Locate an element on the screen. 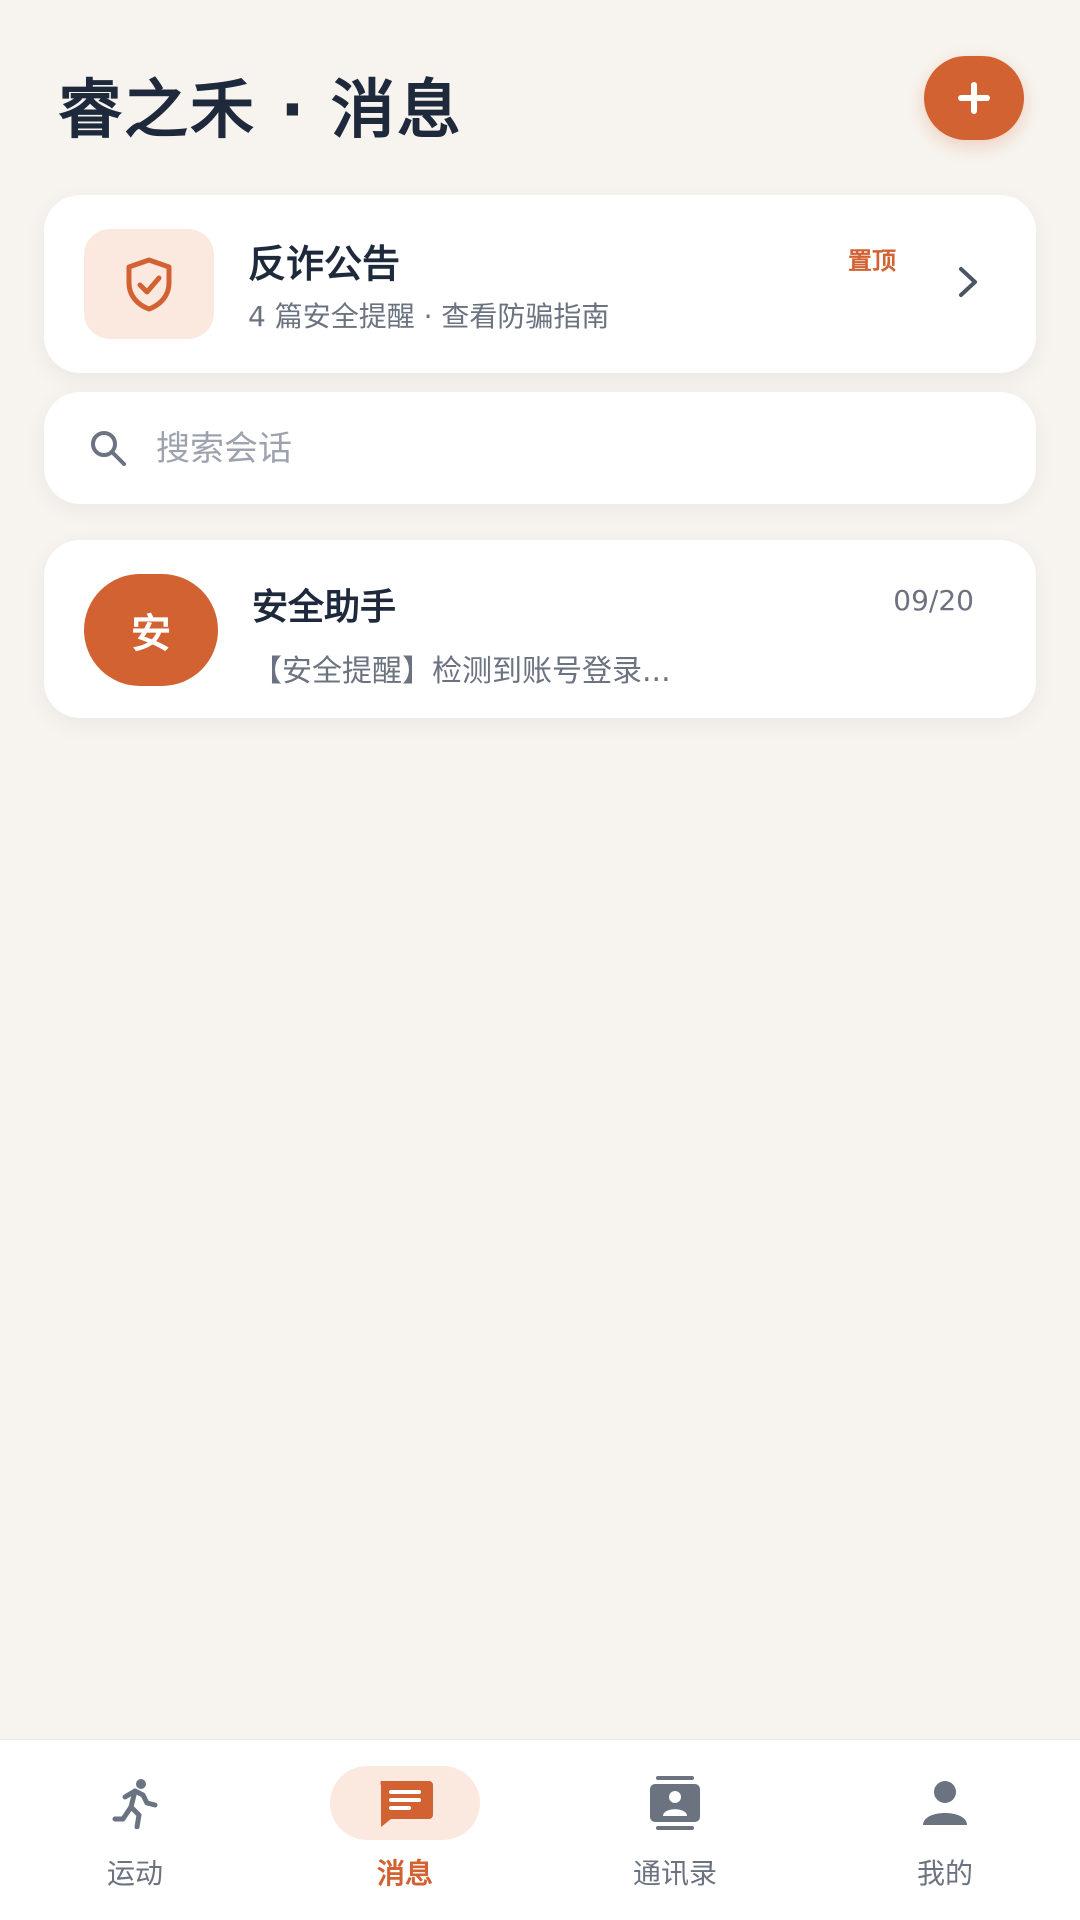 This screenshot has width=1080, height=1920. nav-item-contacts: 通讯录 is located at coordinates (675, 1830).